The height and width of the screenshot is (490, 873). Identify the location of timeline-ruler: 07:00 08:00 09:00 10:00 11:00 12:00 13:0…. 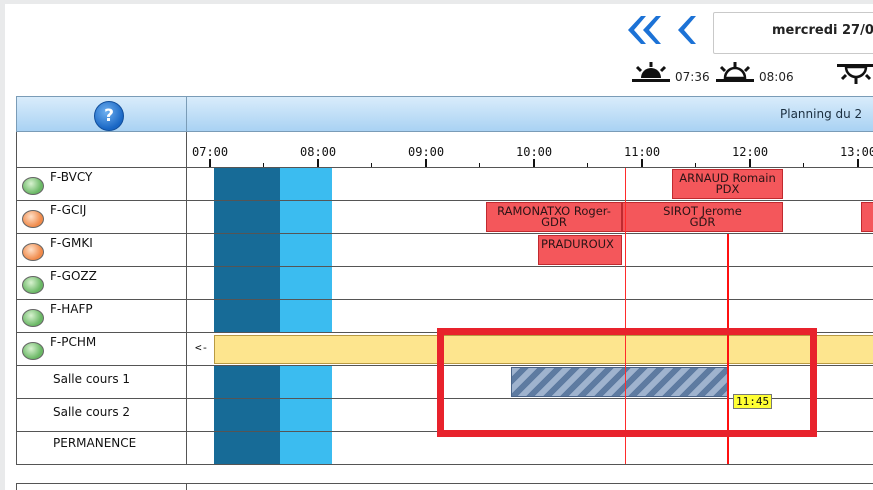
(530, 150).